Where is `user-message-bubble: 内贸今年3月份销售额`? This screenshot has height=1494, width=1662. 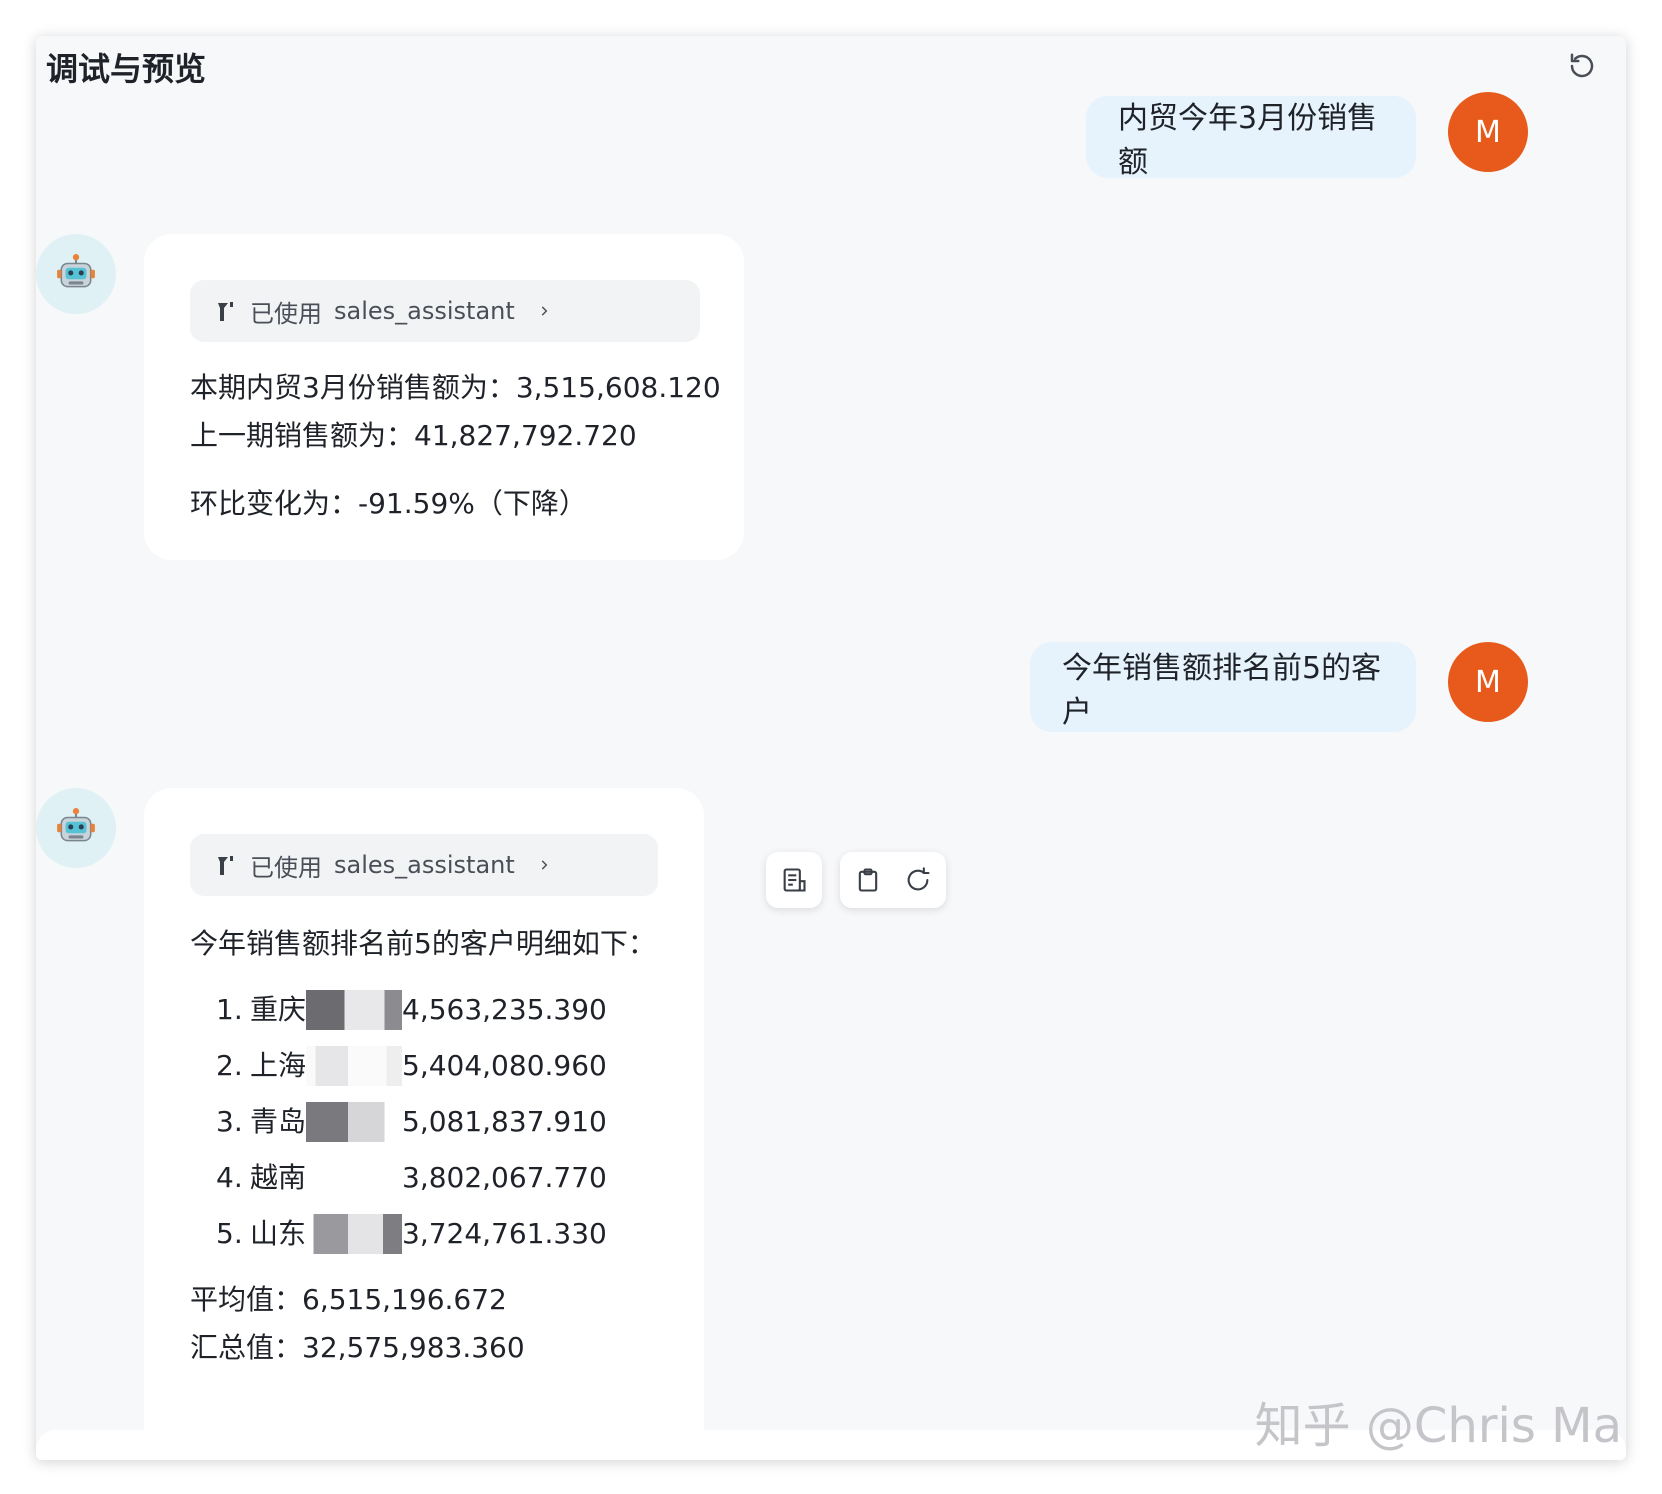
user-message-bubble: 内贸今年3月份销售额 is located at coordinates (1251, 138).